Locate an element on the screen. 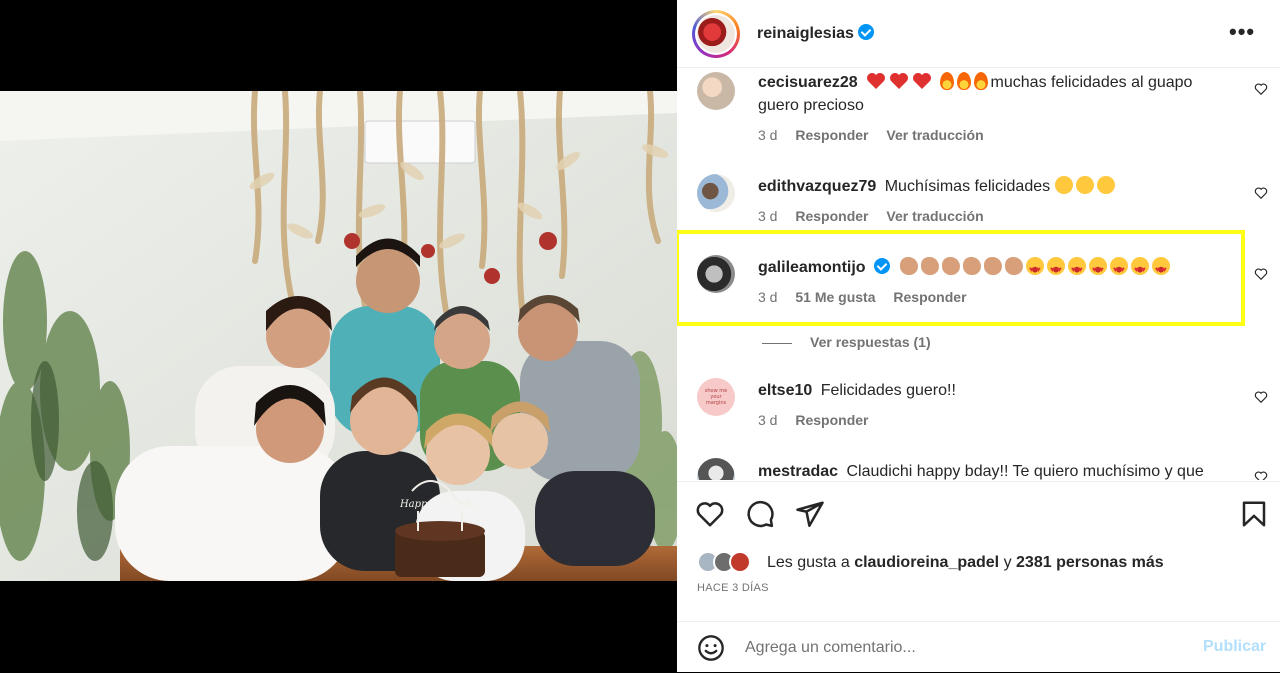  more-options-icon: ••• is located at coordinates (1244, 33).